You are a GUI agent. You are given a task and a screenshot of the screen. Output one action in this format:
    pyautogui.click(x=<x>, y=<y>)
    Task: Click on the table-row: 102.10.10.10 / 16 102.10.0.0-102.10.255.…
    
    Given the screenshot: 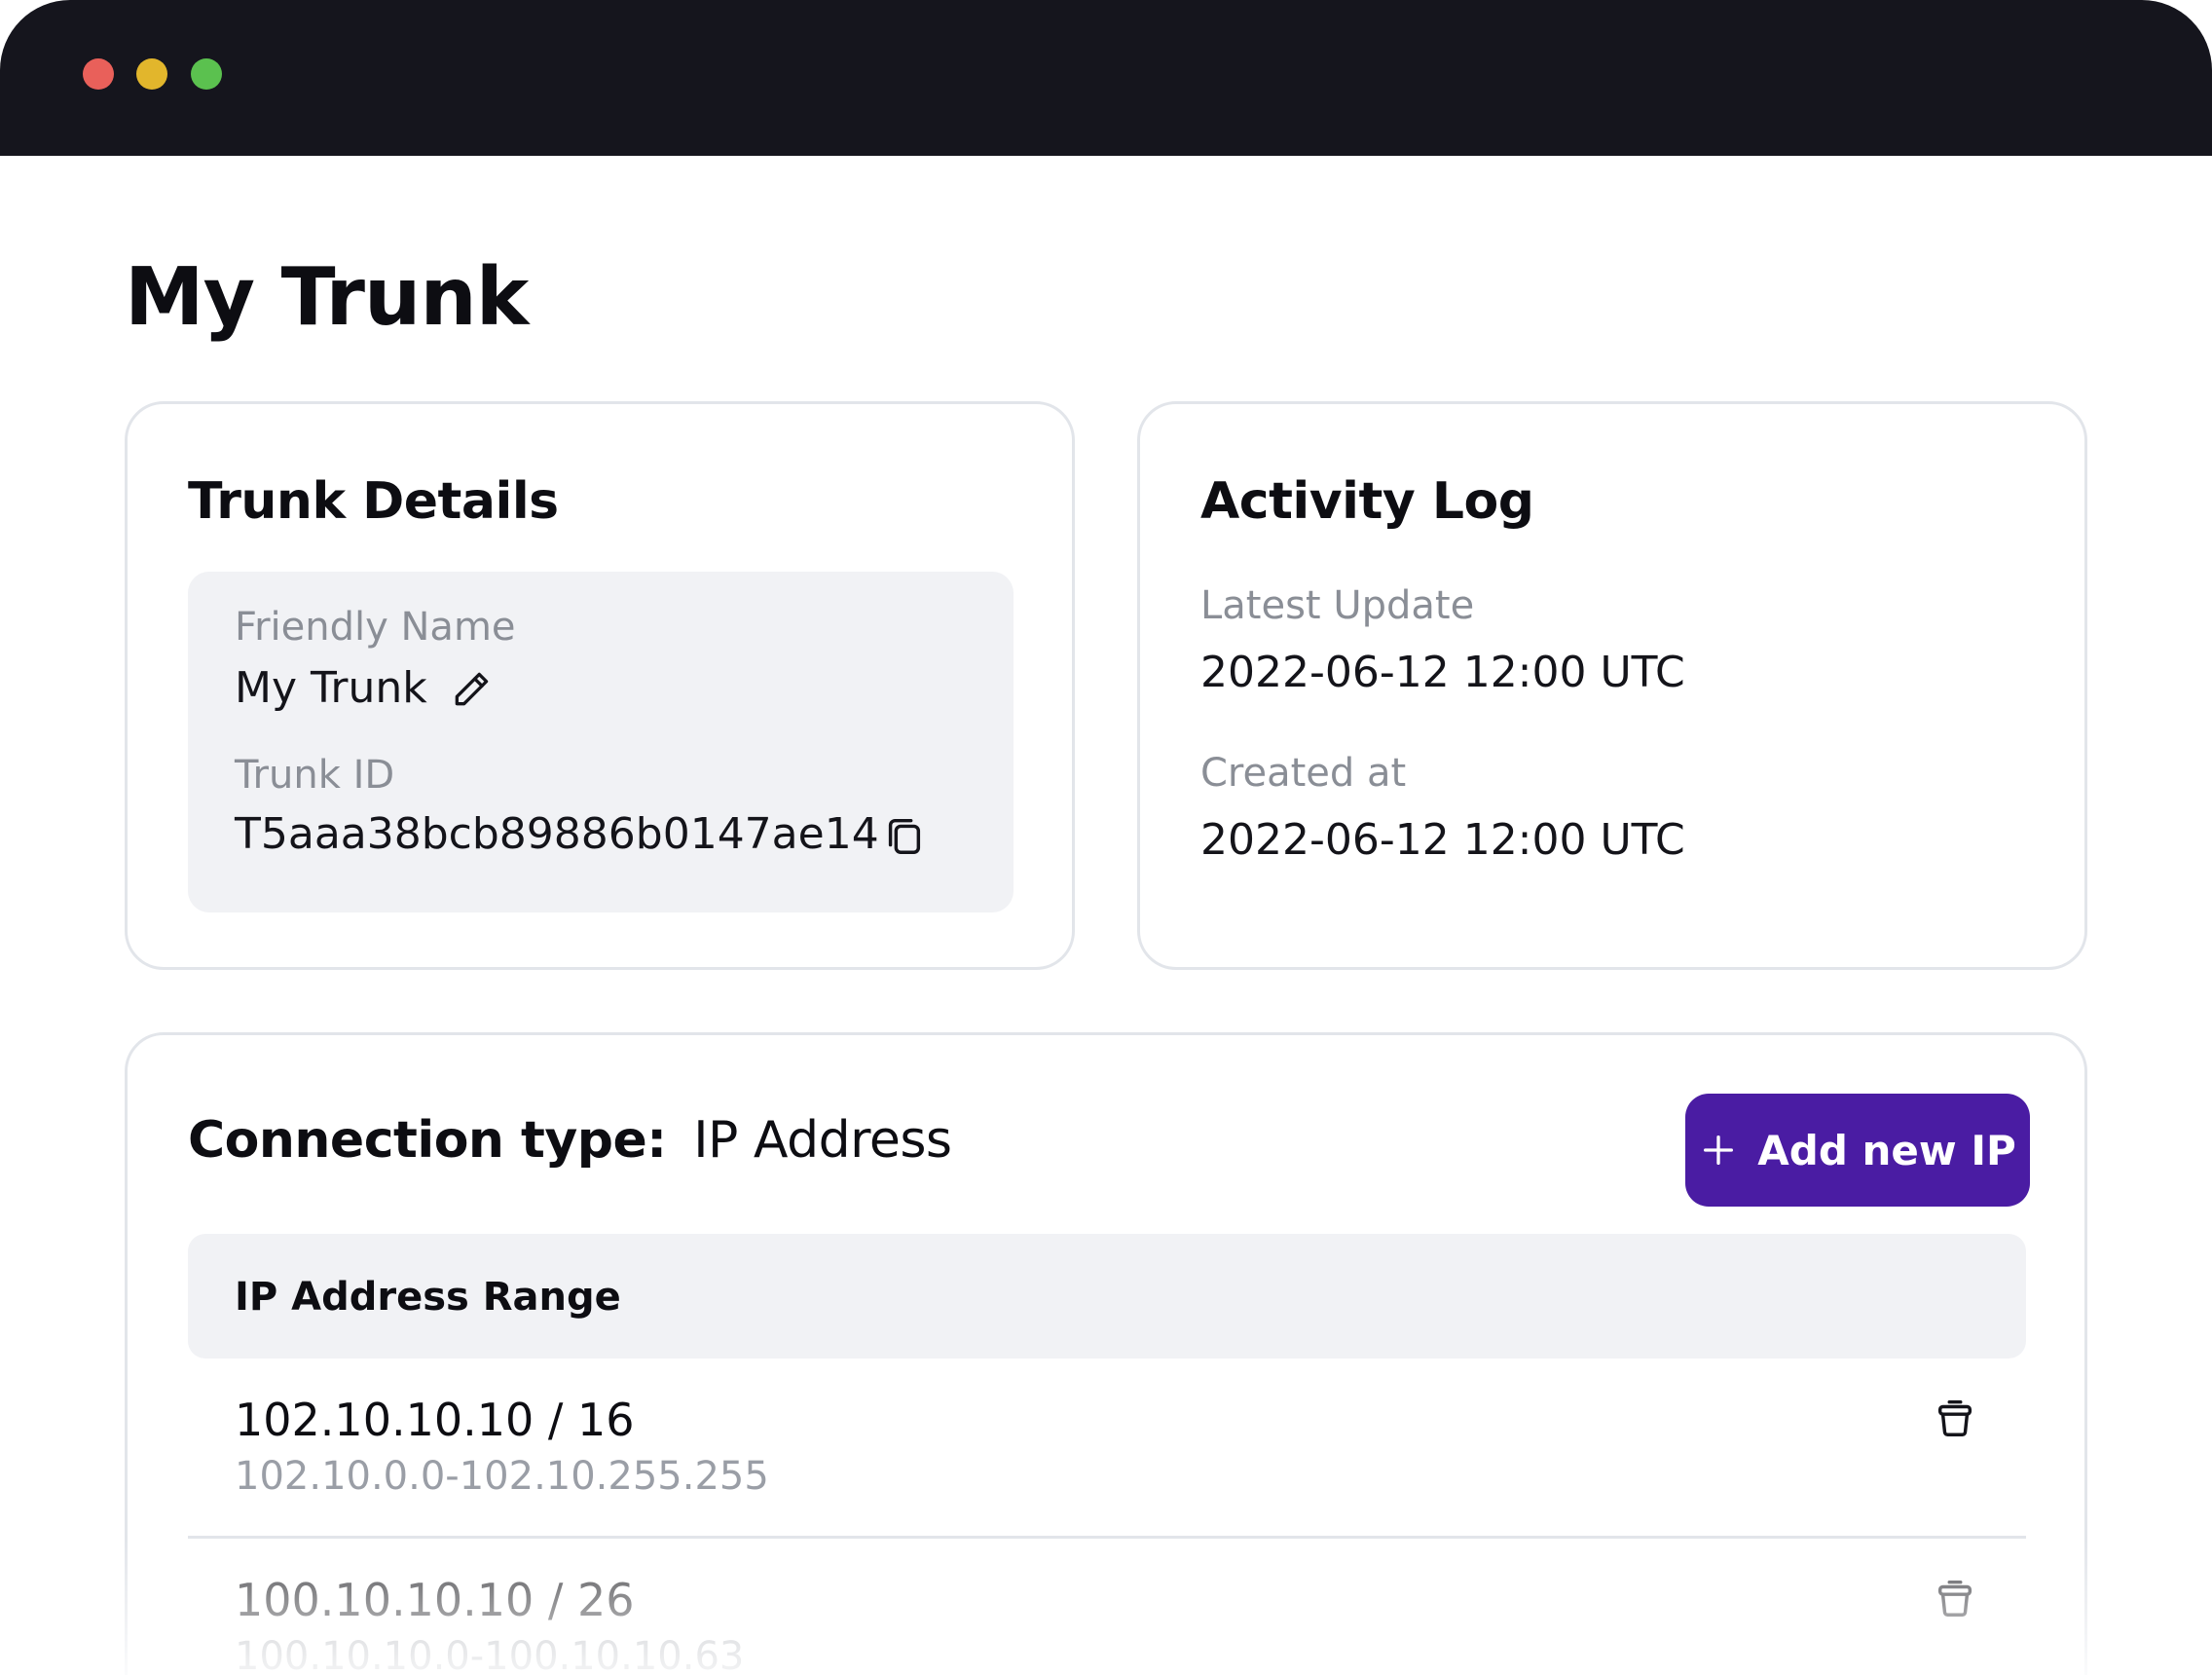 What is the action you would take?
    pyautogui.click(x=1107, y=1449)
    